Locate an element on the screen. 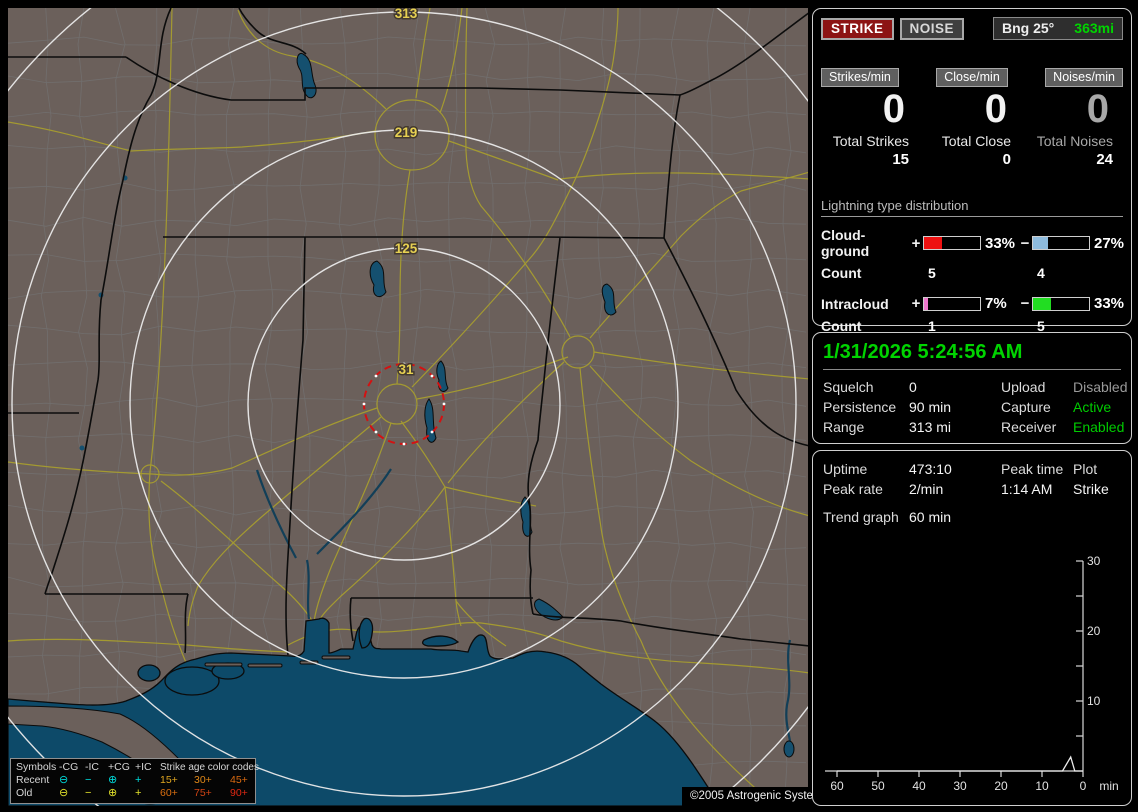 The height and width of the screenshot is (812, 1138). plot-label: Plot is located at coordinates (1085, 469).